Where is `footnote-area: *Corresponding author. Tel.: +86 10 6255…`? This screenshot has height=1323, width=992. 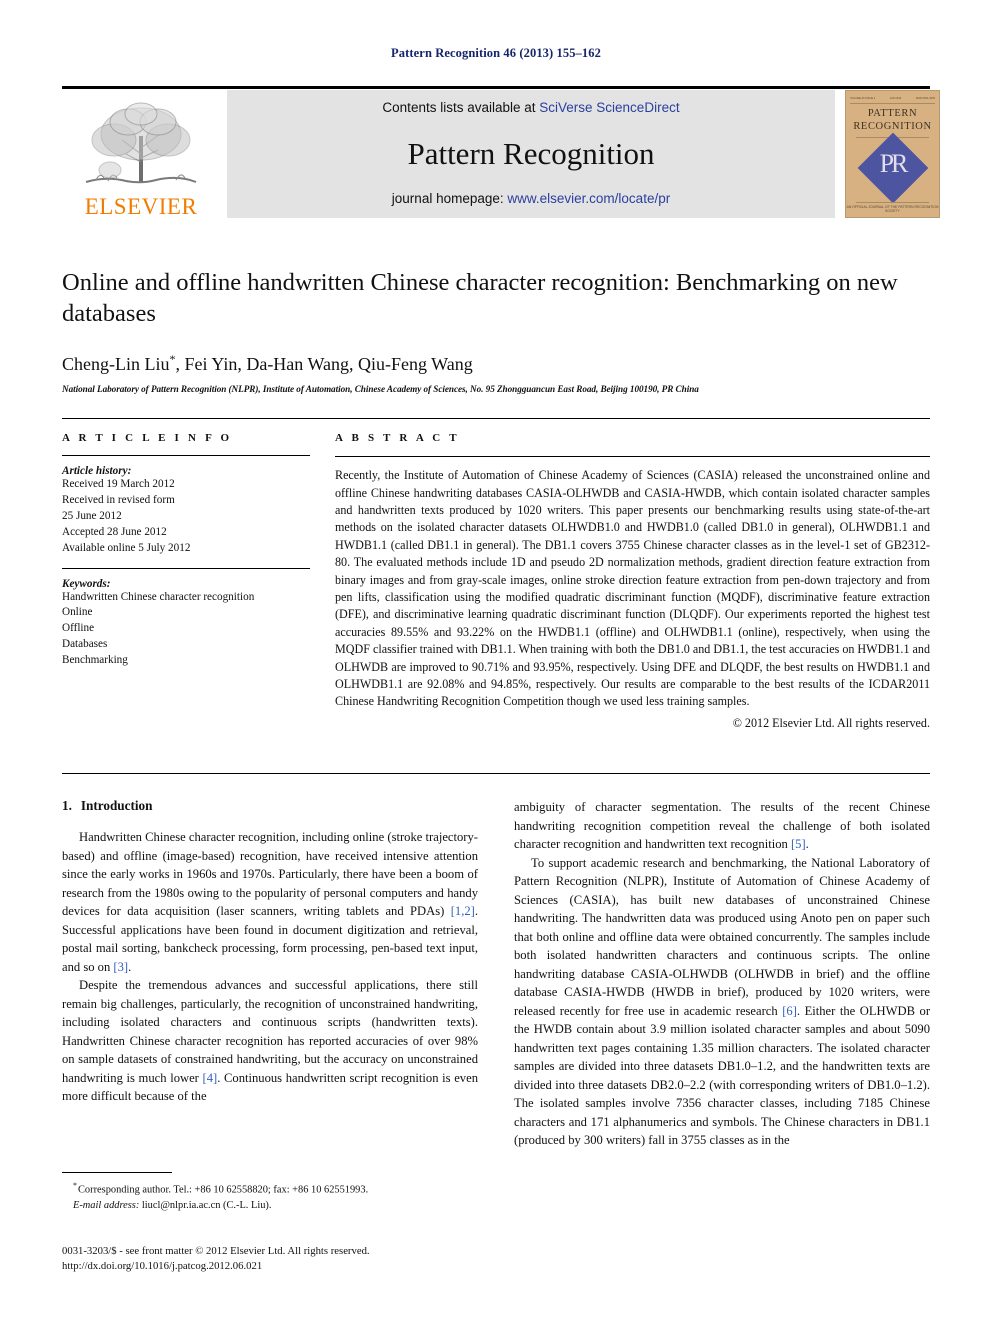
footnote-area: *Corresponding author. Tel.: +86 10 6255… is located at coordinates (270, 1192).